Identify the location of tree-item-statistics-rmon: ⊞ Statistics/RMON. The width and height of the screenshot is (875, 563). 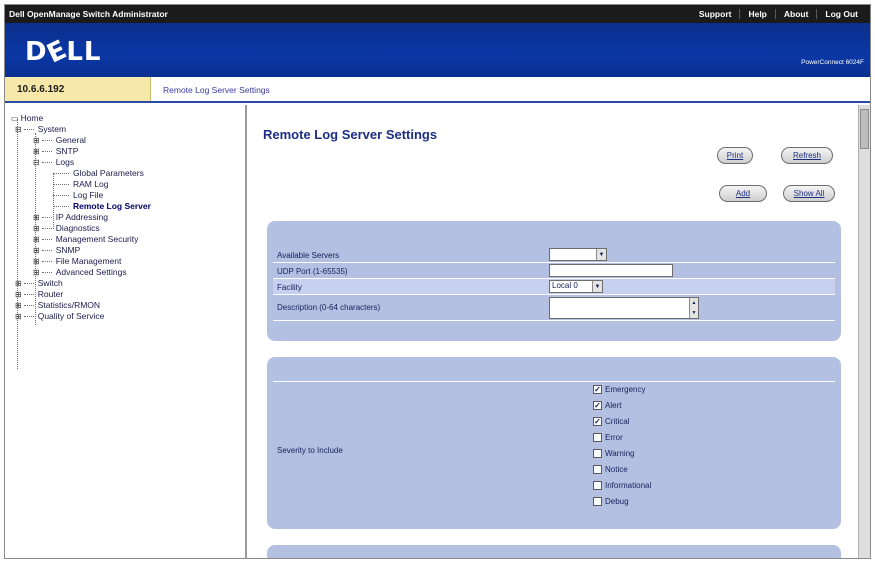
(57, 305).